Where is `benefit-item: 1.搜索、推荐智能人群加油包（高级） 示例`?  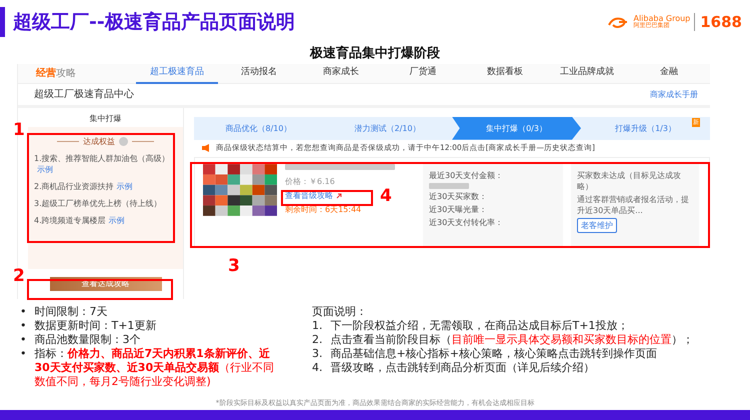 benefit-item: 1.搜索、推荐智能人群加油包（高级） 示例 is located at coordinates (102, 163).